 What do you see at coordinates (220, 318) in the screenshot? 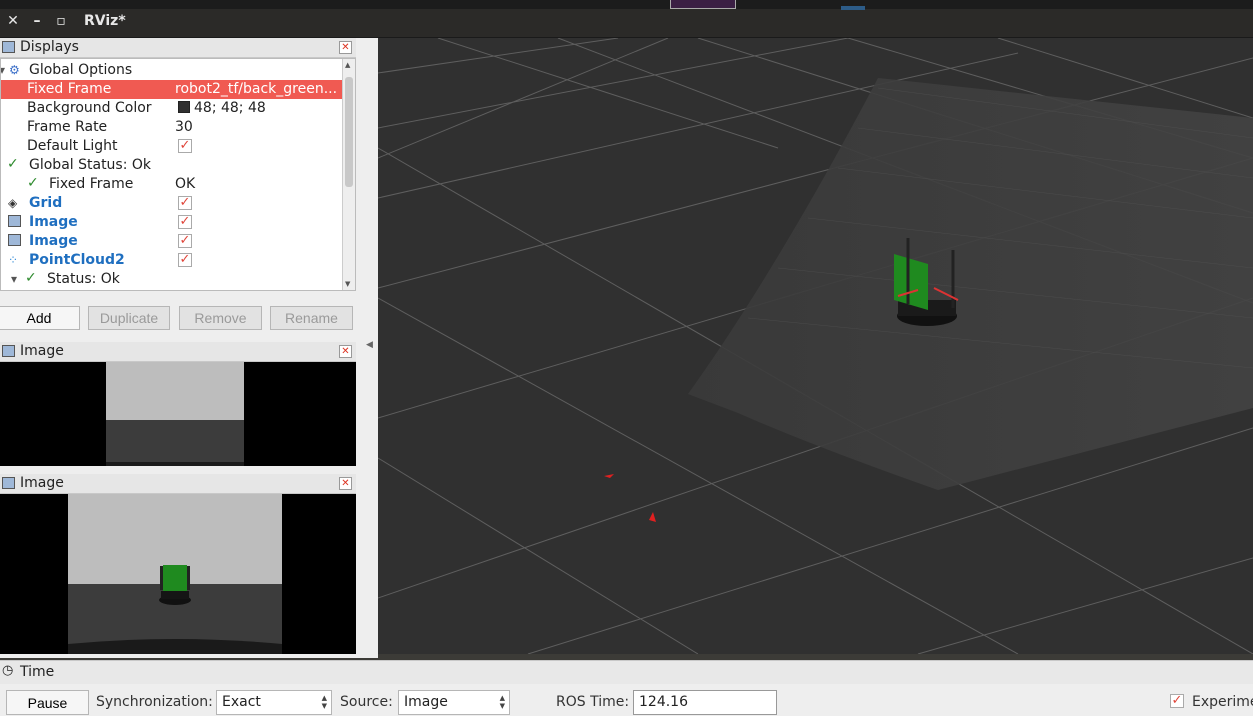
I see `remove-button: Remove` at bounding box center [220, 318].